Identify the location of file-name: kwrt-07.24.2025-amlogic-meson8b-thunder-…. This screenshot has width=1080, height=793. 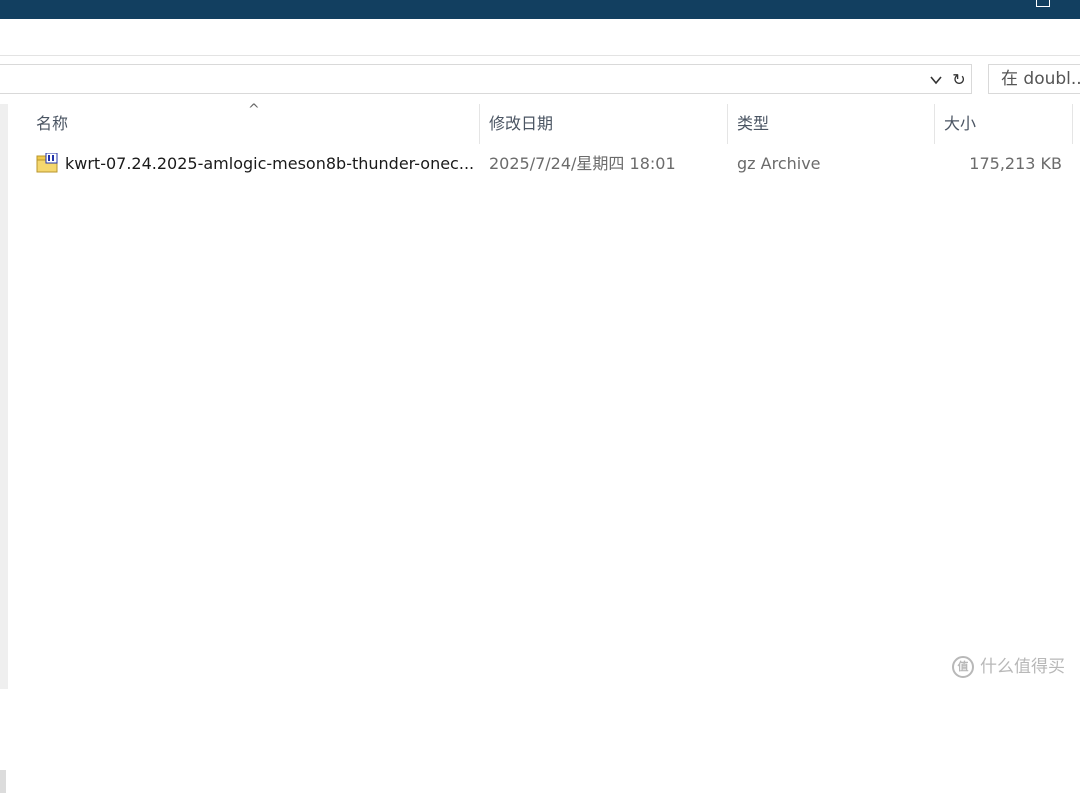
(270, 164).